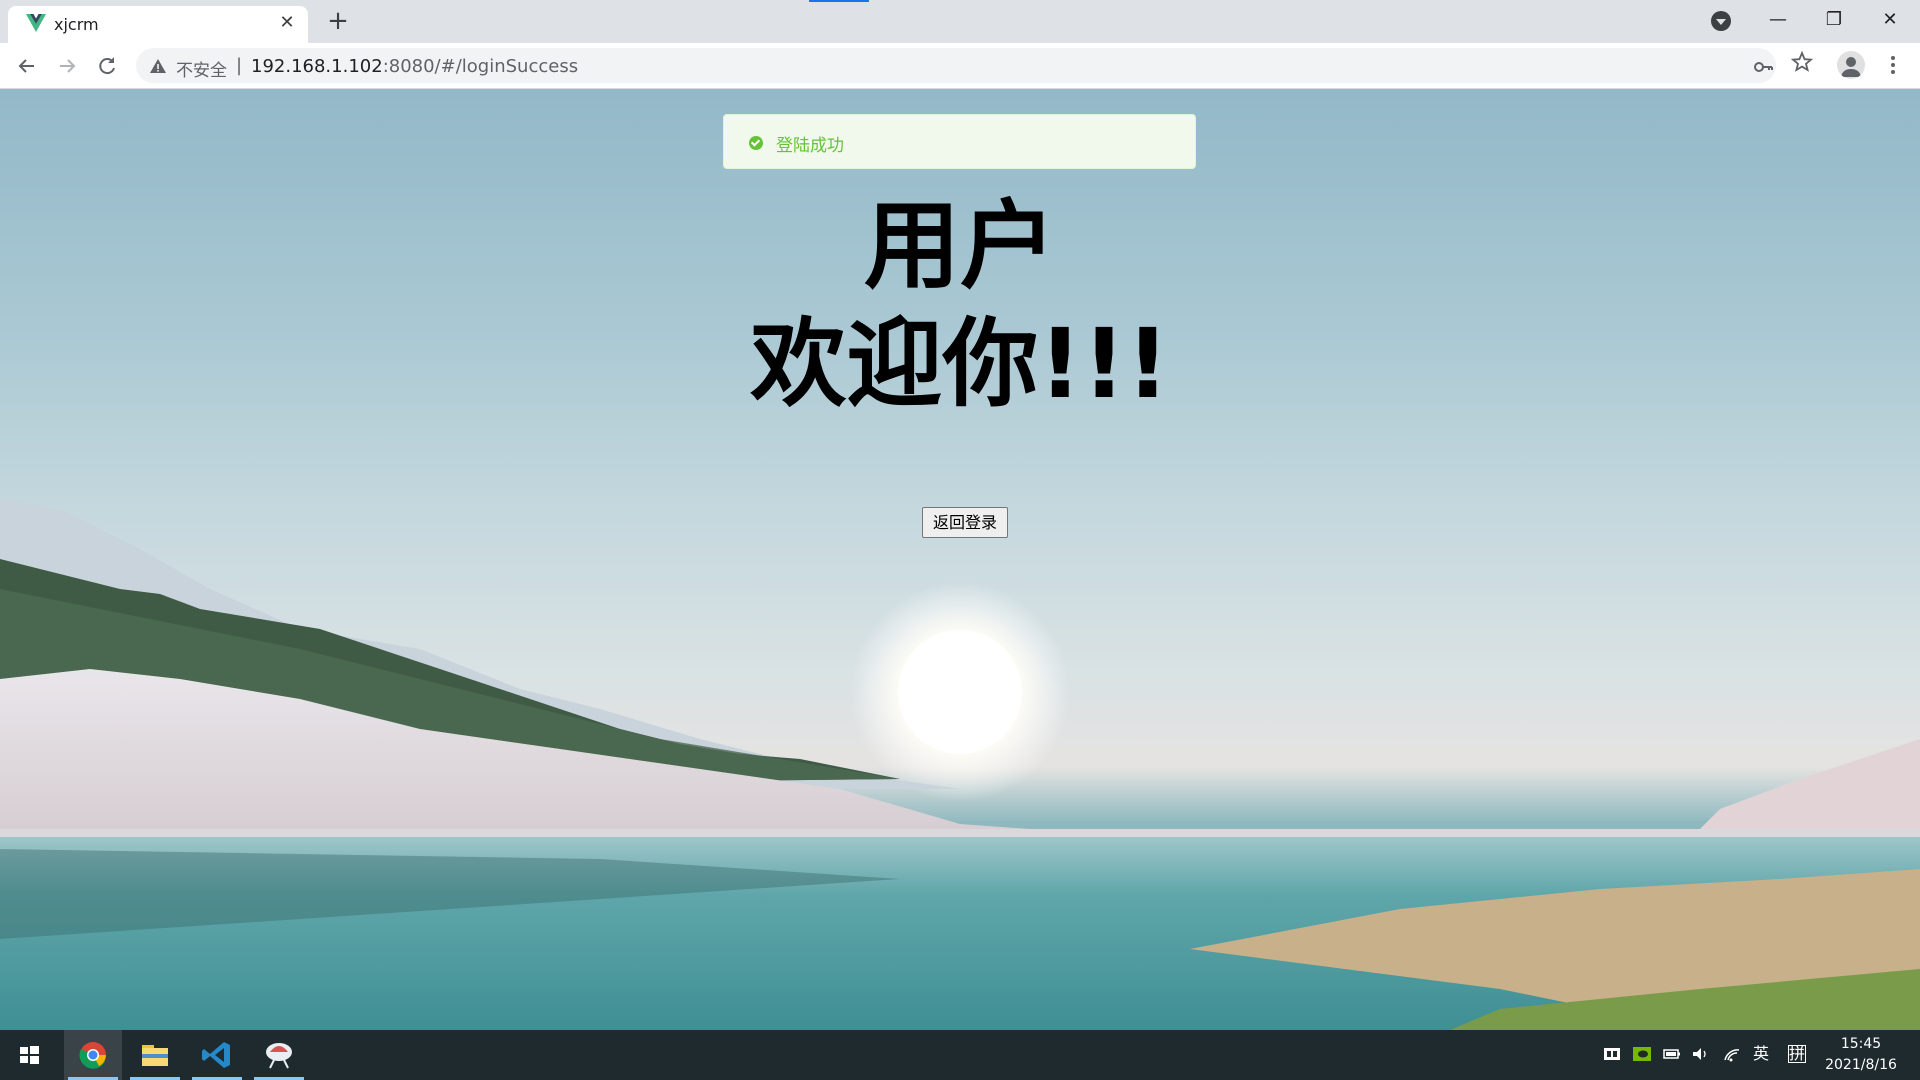  I want to click on url-host: 192.168.1.102, so click(317, 66).